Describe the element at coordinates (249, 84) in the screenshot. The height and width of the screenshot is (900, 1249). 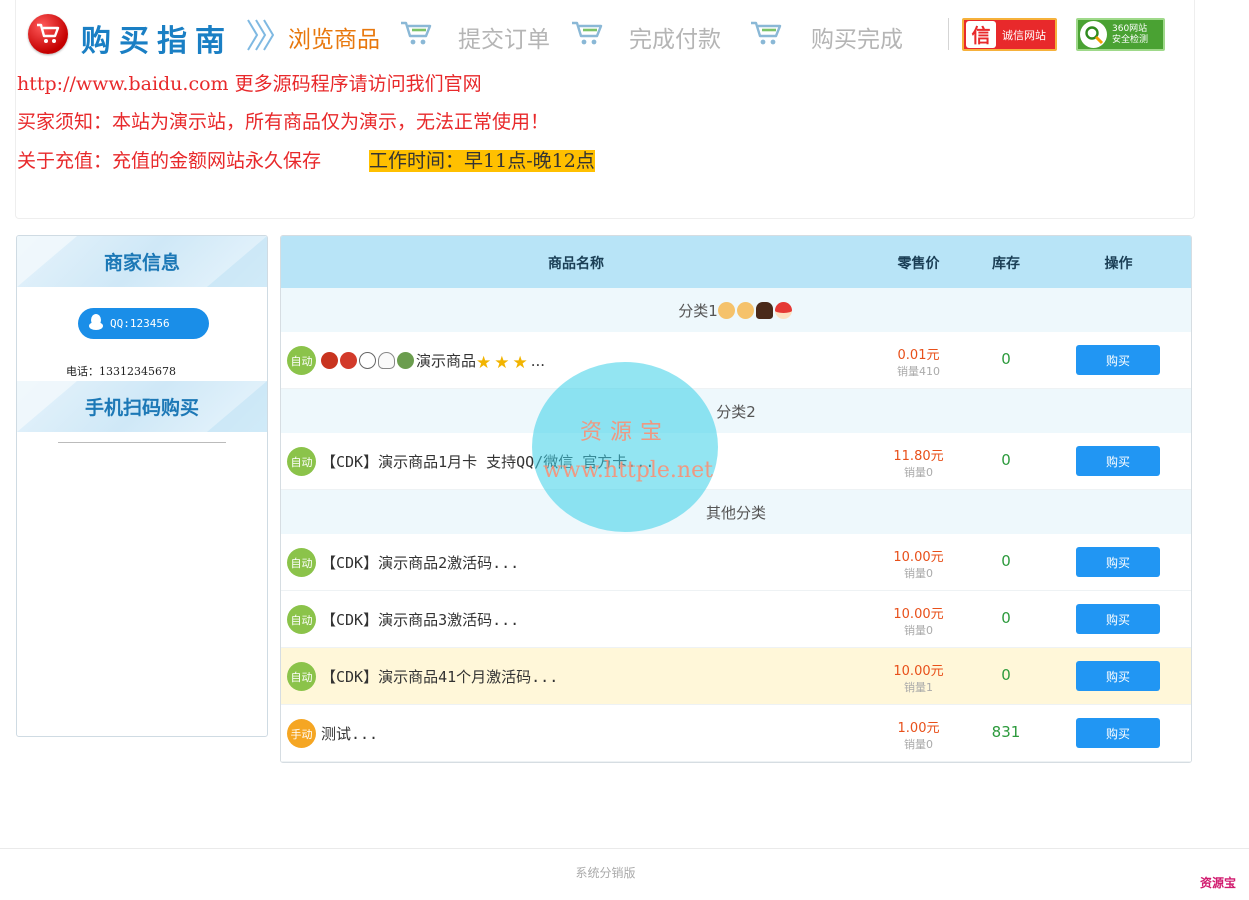
I see `notice-website: http://www.baidu.com 更多源码程序请访问我们官网` at that location.